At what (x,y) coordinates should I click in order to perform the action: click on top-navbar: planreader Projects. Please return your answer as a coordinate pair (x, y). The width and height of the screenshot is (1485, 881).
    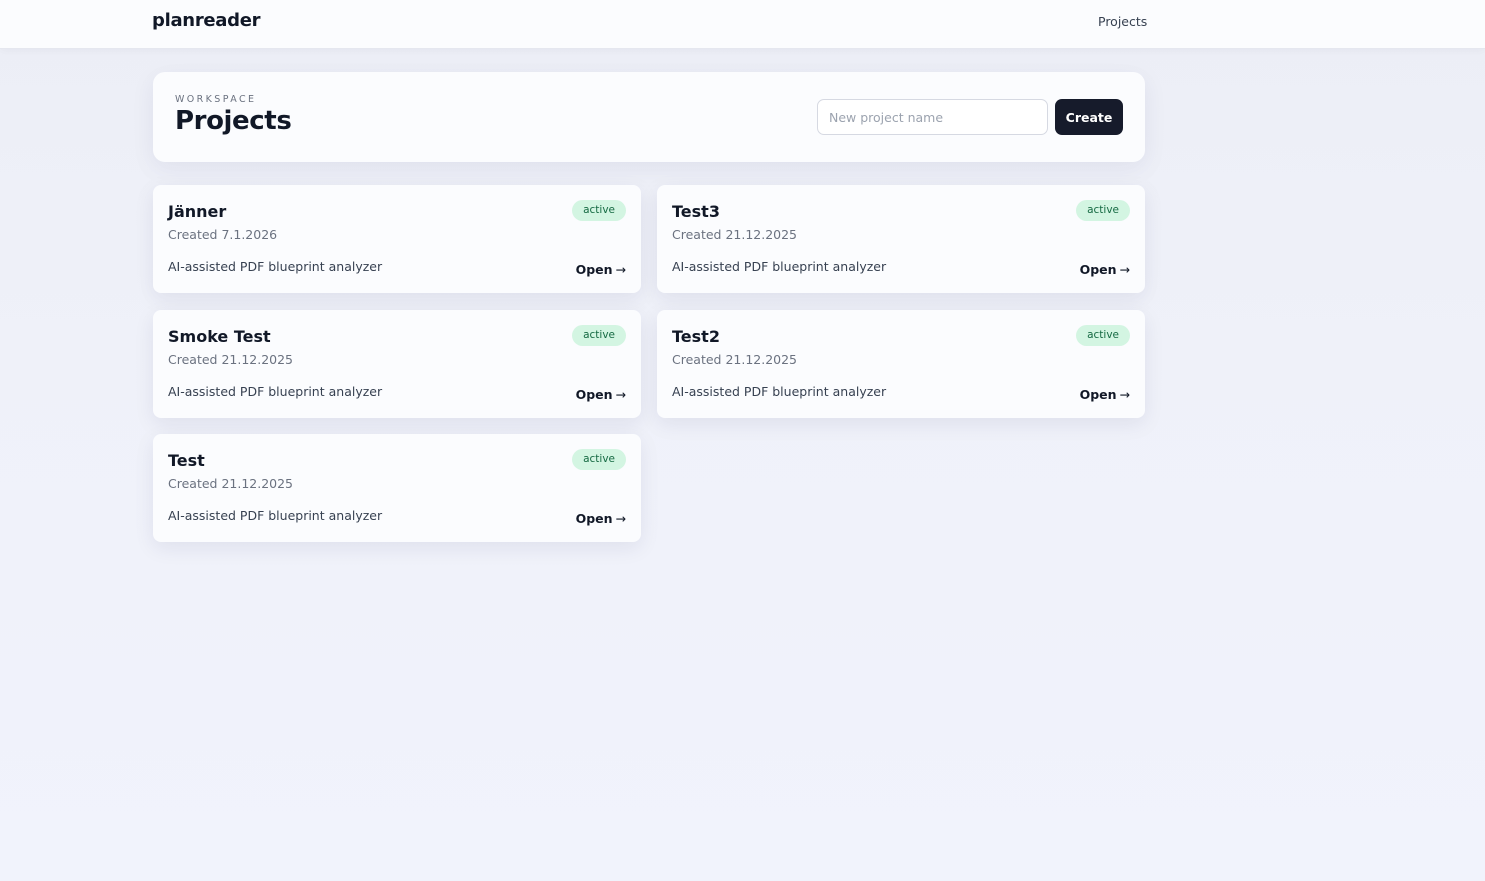
    Looking at the image, I should click on (742, 24).